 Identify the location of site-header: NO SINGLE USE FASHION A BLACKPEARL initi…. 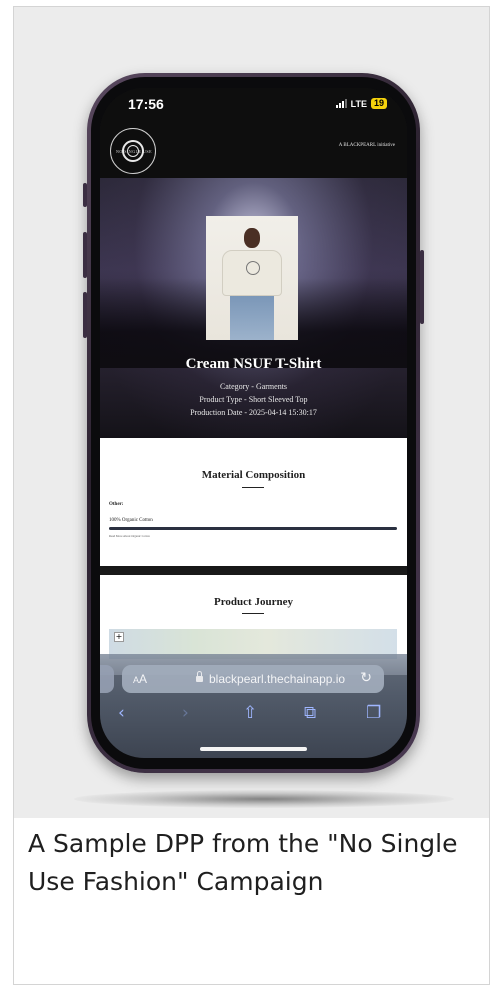
(253, 150).